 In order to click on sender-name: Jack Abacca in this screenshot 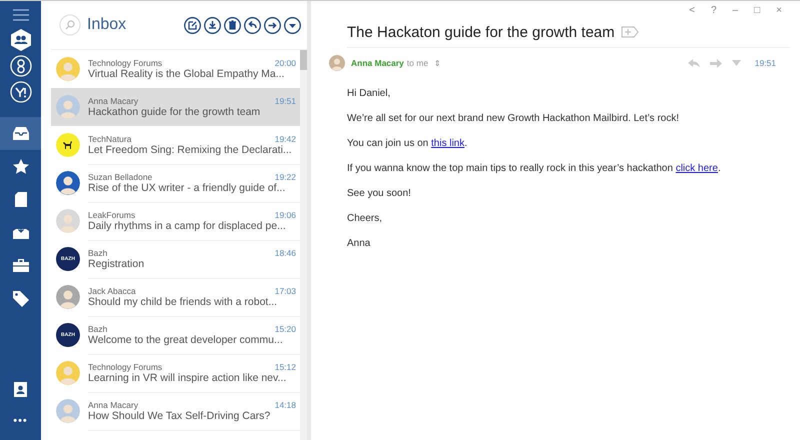, I will do `click(112, 291)`.